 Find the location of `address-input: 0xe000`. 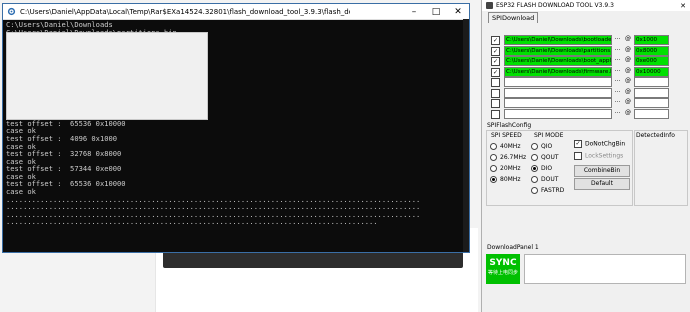

address-input: 0xe000 is located at coordinates (651, 61).